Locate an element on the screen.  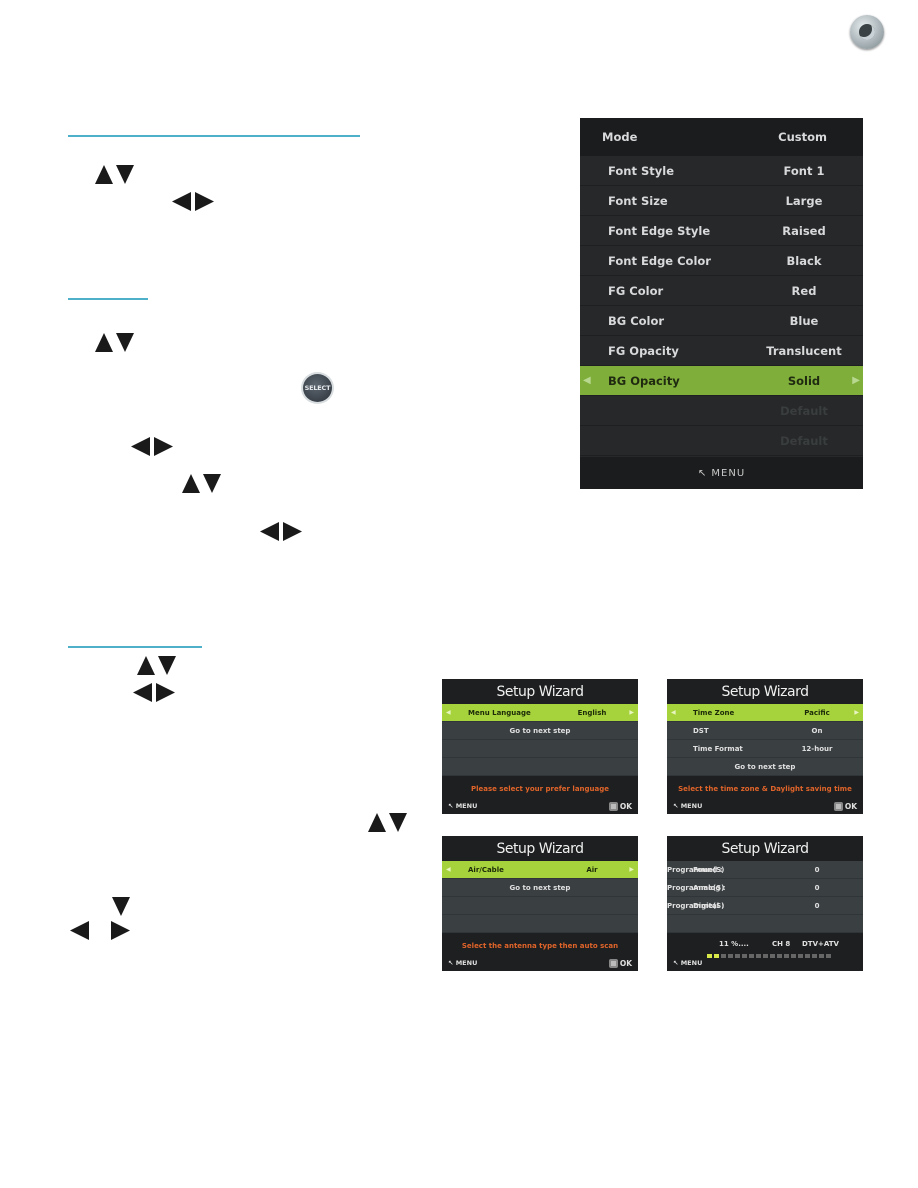
mode-value: Custom is located at coordinates (802, 137).